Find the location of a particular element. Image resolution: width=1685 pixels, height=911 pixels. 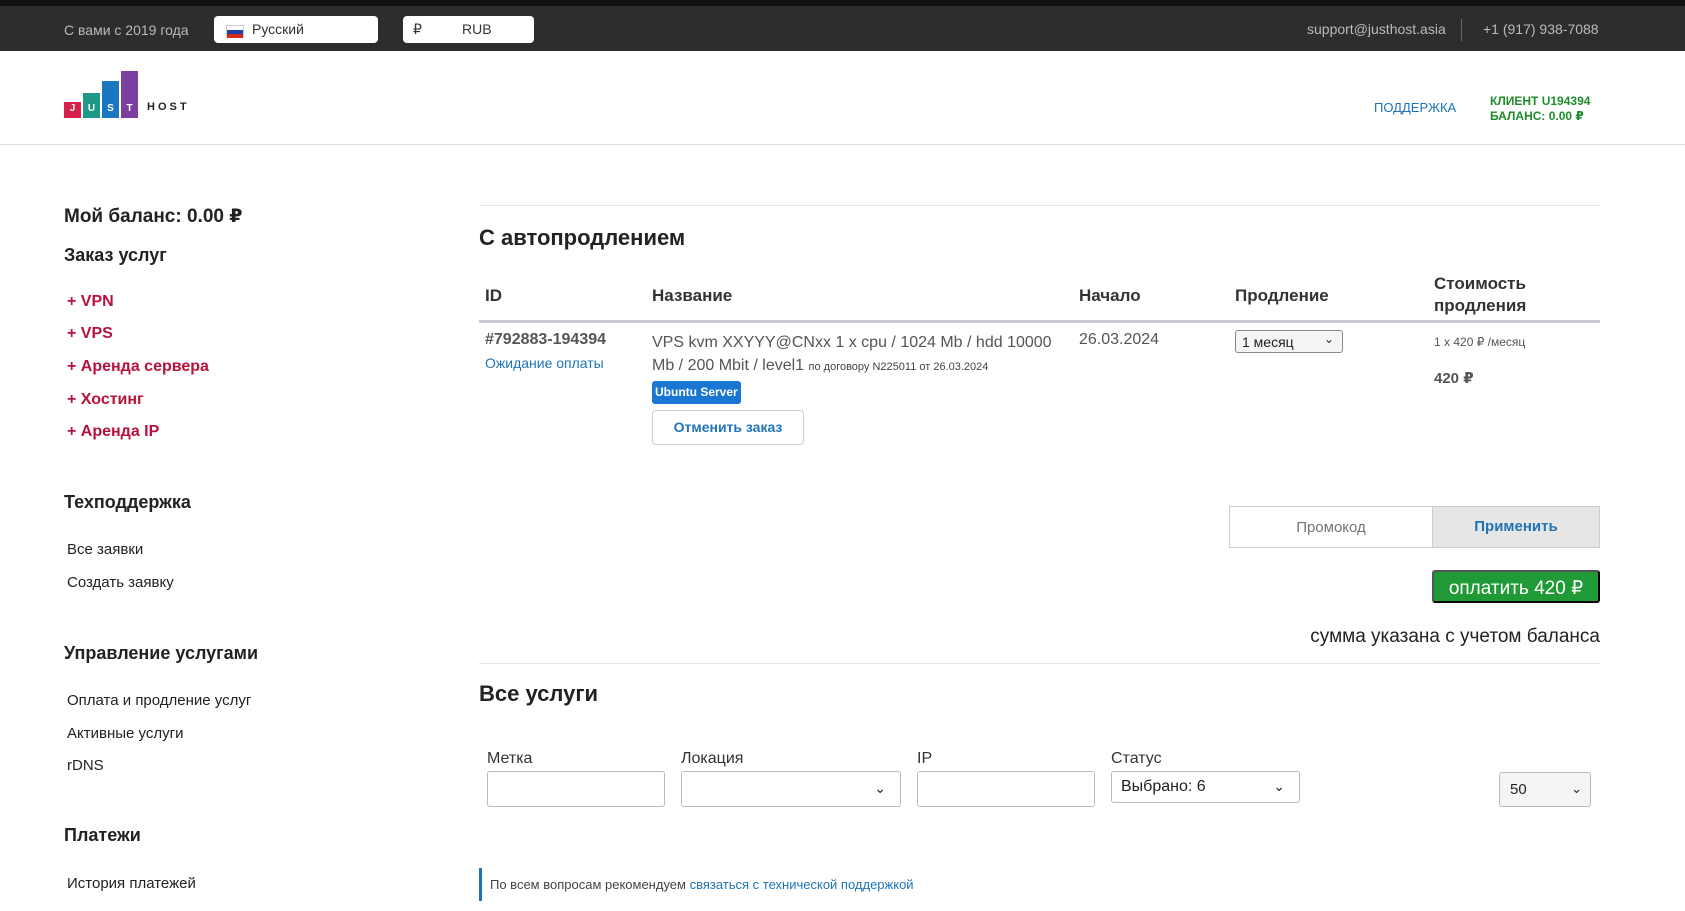

sidebar-item-vps: + VPS is located at coordinates (90, 334).